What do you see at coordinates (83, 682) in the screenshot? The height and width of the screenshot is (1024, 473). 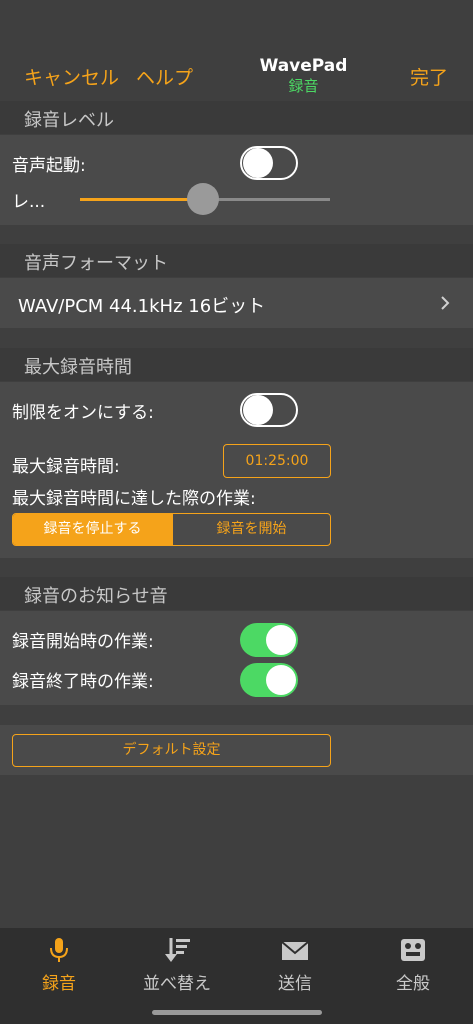 I see `end-sound-label: 録音終了時の作業:` at bounding box center [83, 682].